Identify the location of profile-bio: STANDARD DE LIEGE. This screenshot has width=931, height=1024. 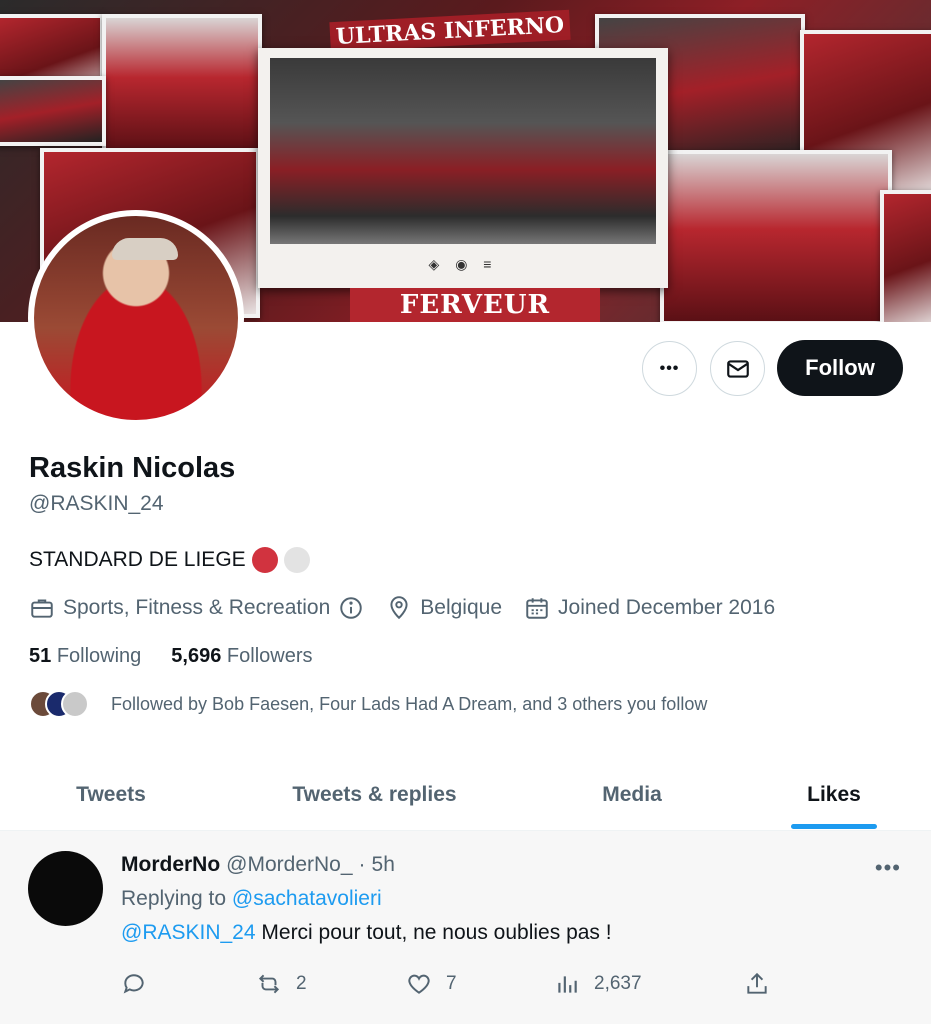
(169, 560).